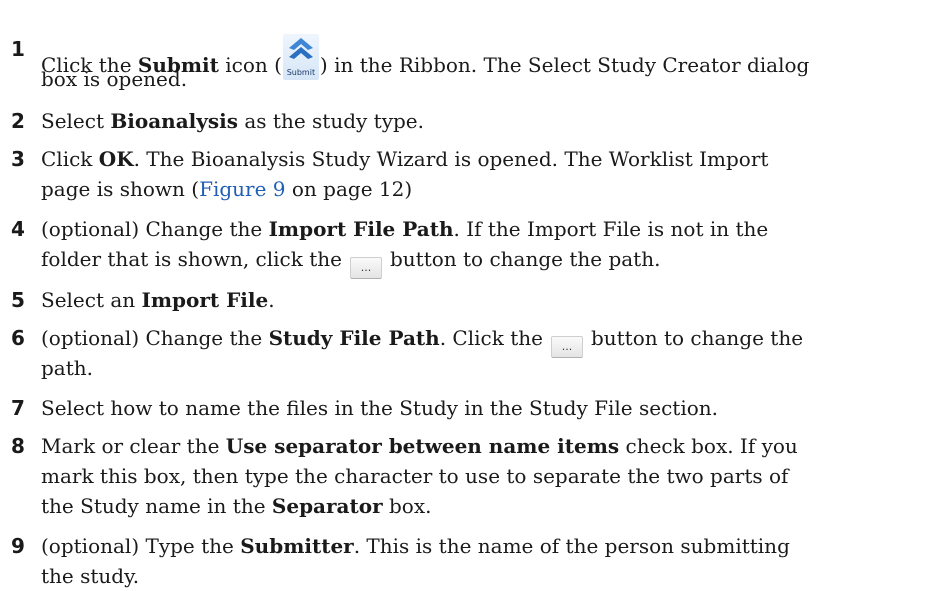 The image size is (944, 591). What do you see at coordinates (174, 121) in the screenshot?
I see `ui-term: Bioanalysis` at bounding box center [174, 121].